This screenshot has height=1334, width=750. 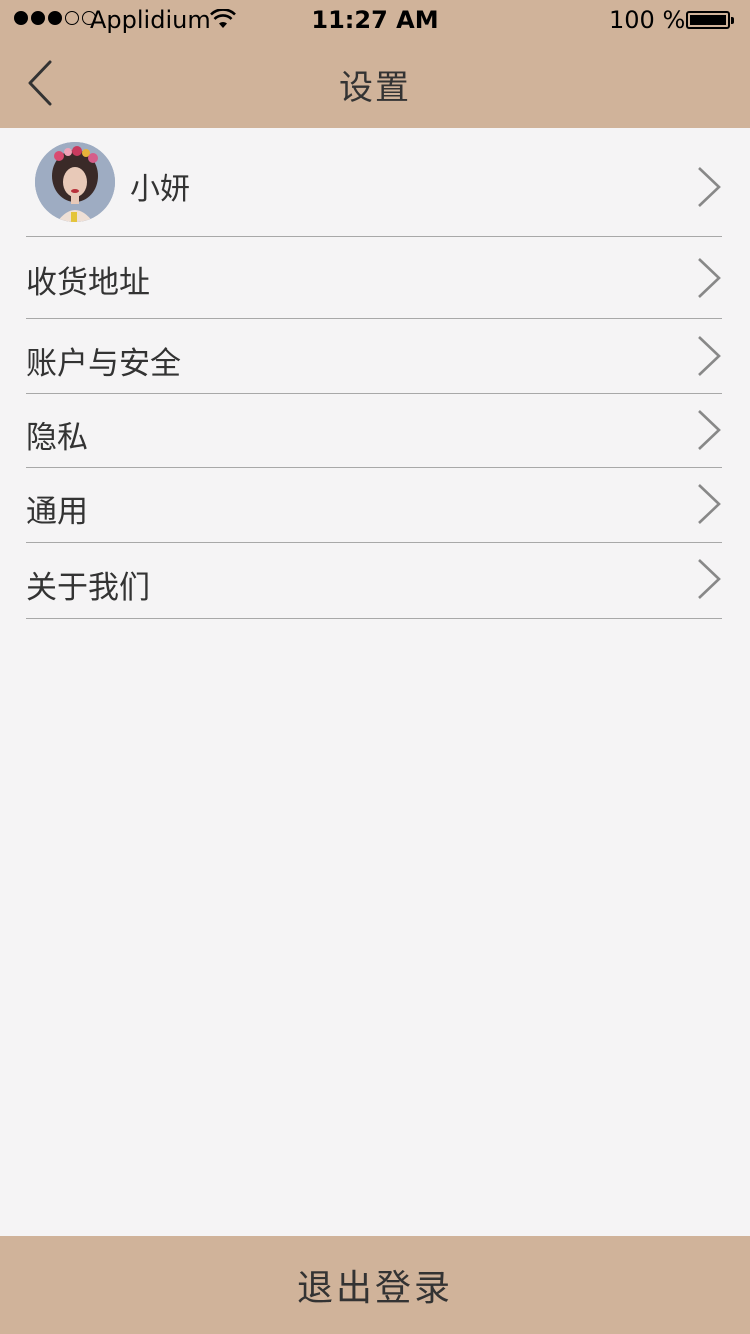 I want to click on header-bar: Applidium 11:27 AM 100 % 设置, so click(x=375, y=64).